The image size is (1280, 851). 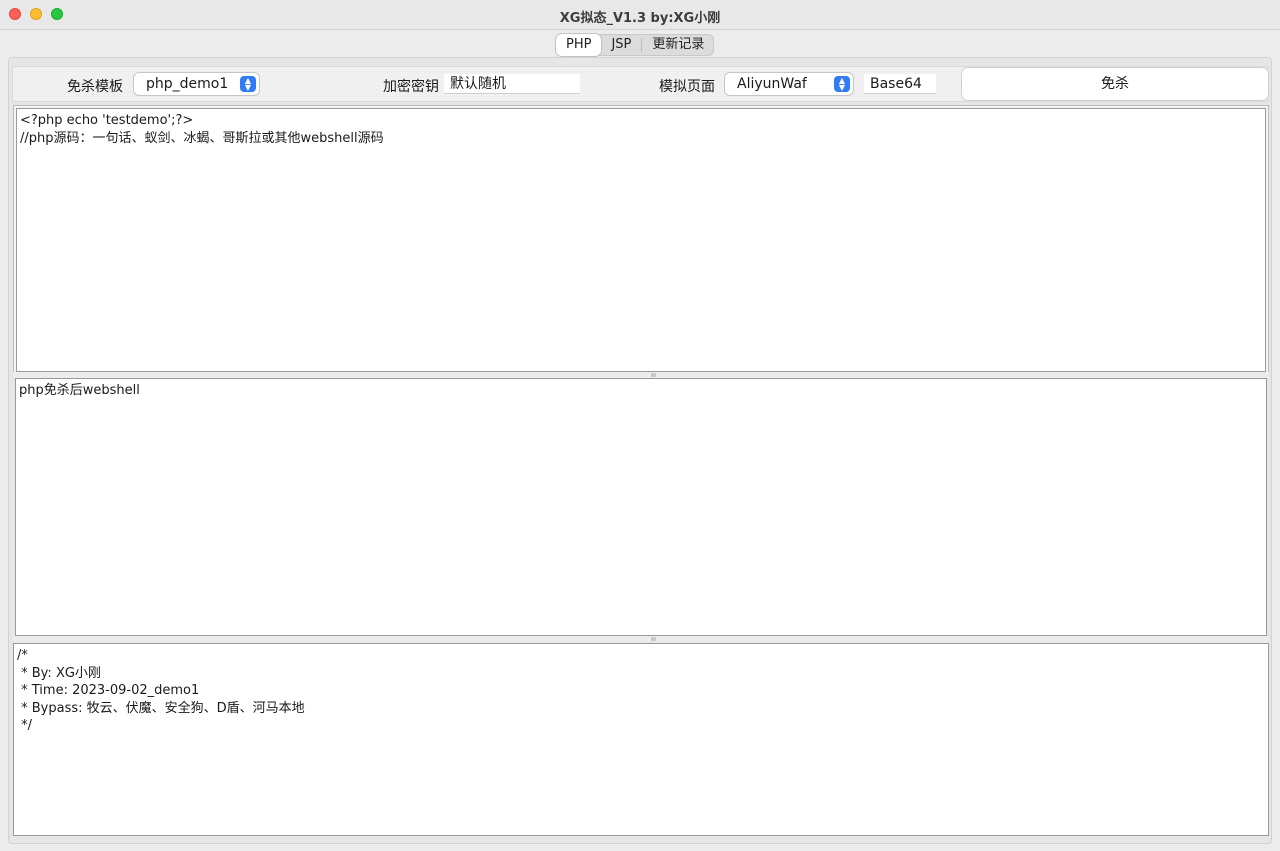 What do you see at coordinates (640, 18) in the screenshot?
I see `window-title: XG拟态_V1.3 by:XG小刚` at bounding box center [640, 18].